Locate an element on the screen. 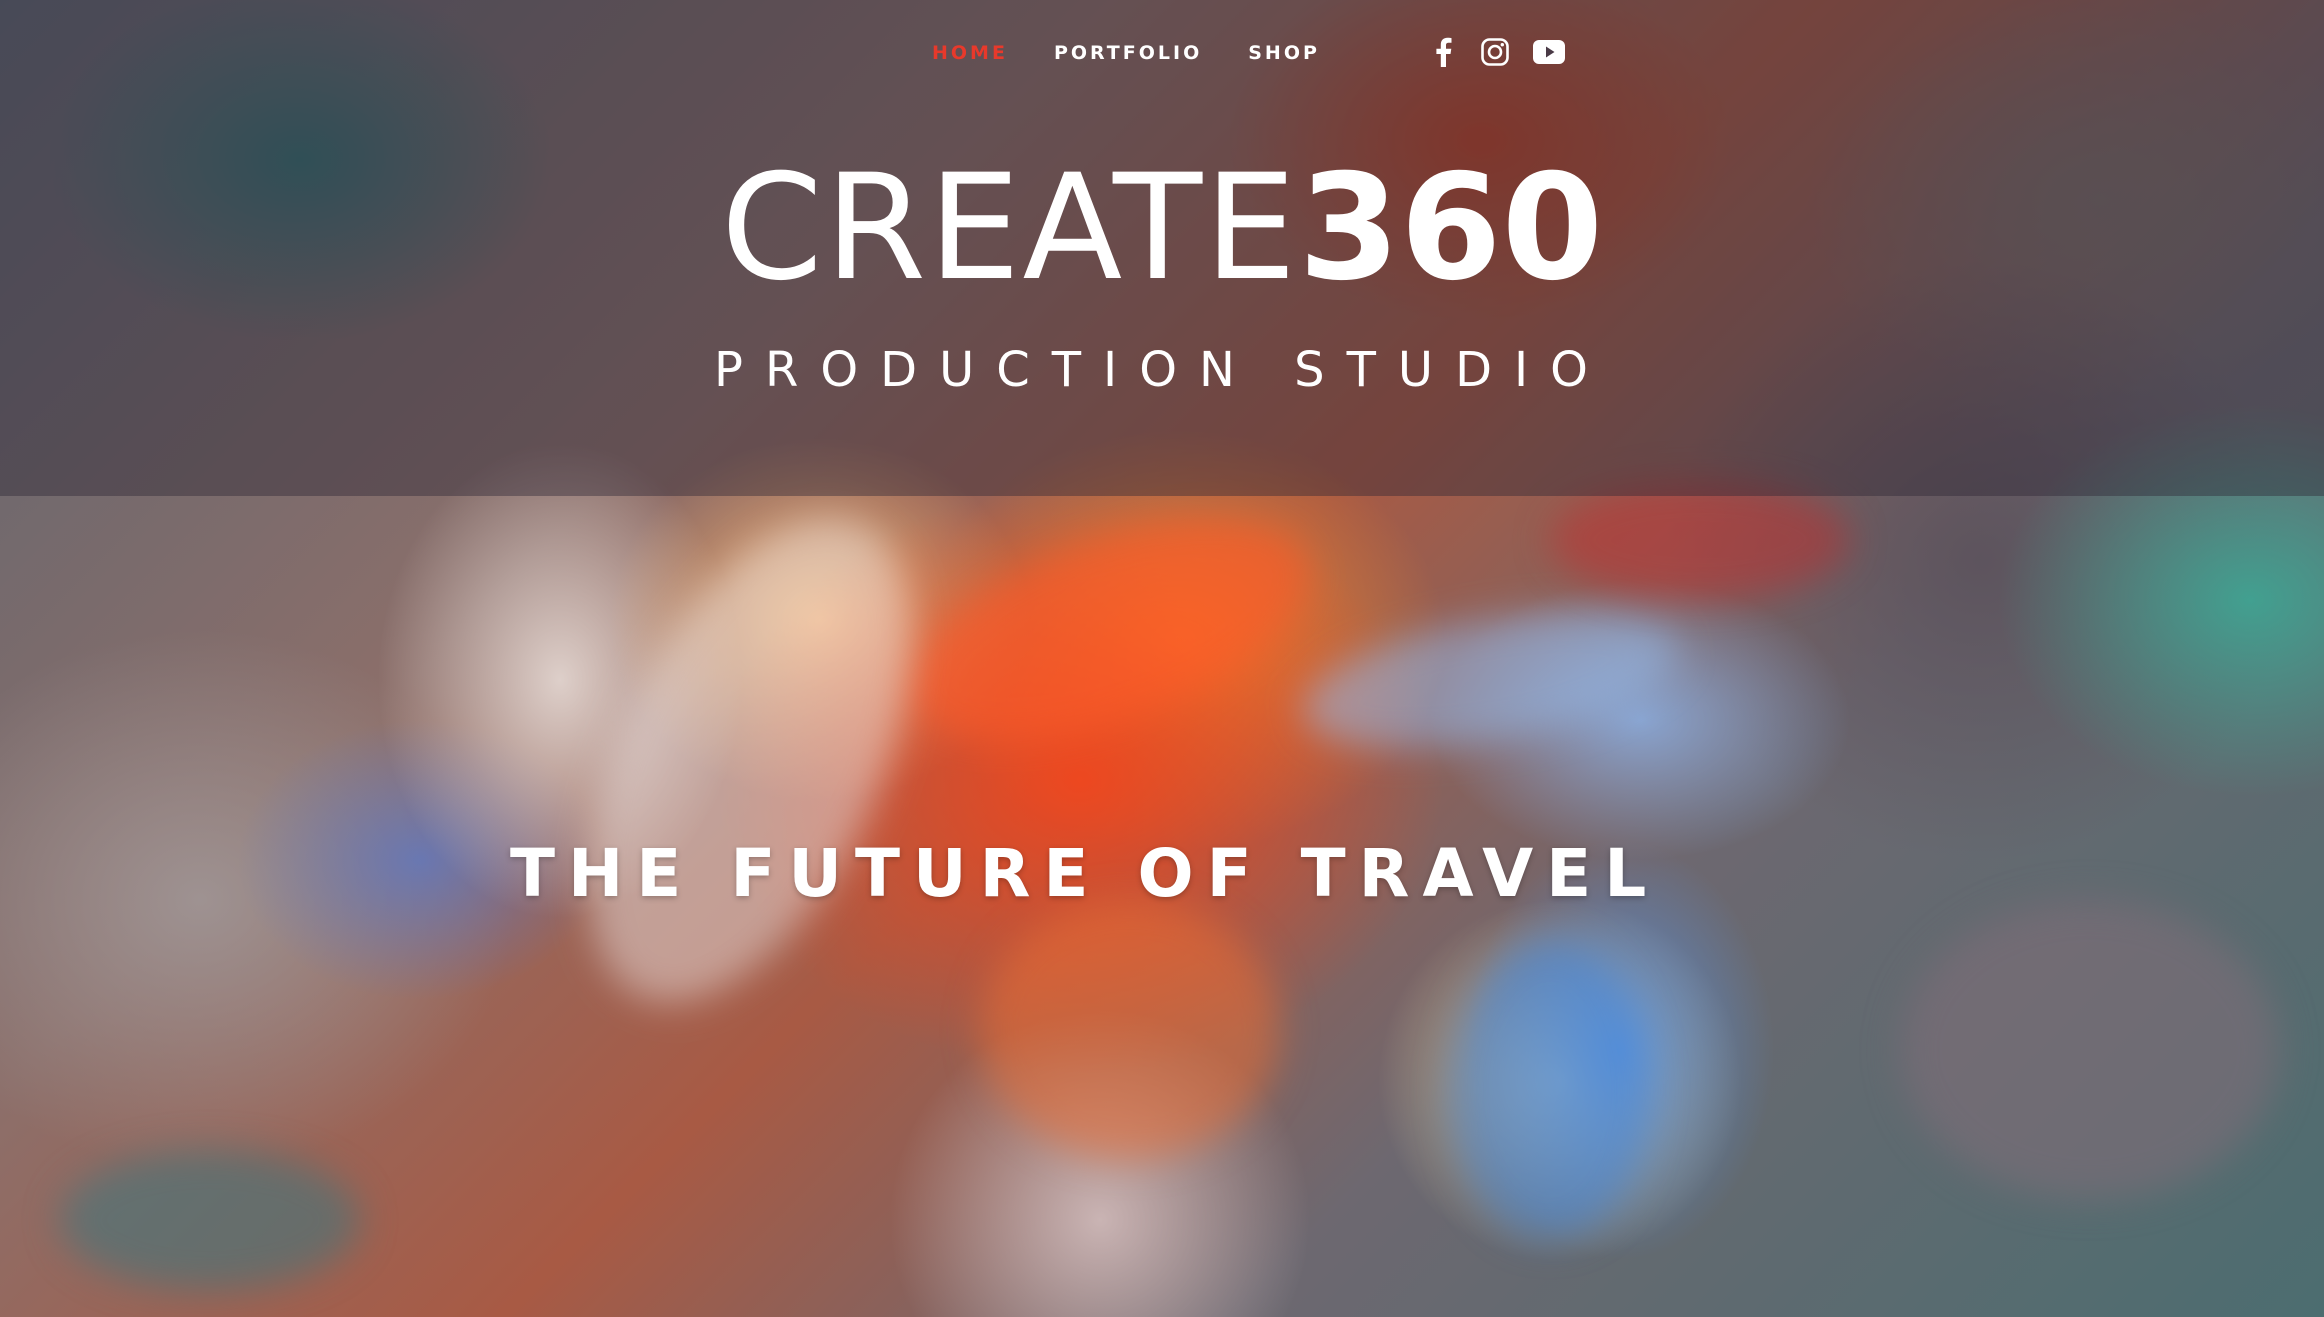 The image size is (2324, 1317). nav-item-shop: SHOP is located at coordinates (1284, 53).